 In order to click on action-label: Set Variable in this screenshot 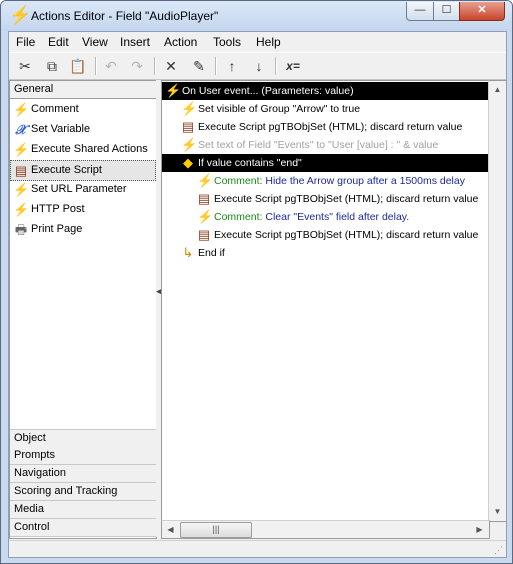, I will do `click(61, 129)`.